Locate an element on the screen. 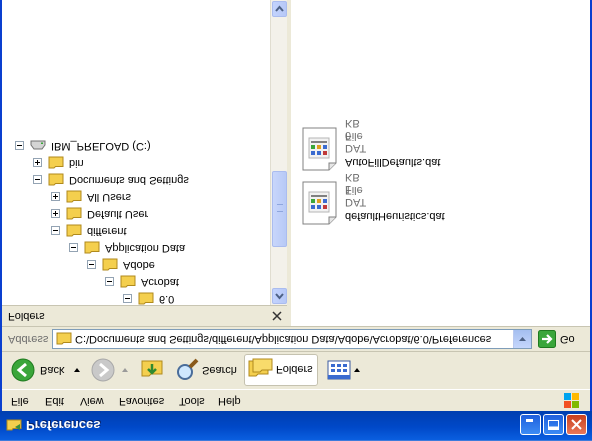  menu-file: File is located at coordinates (20, 401).